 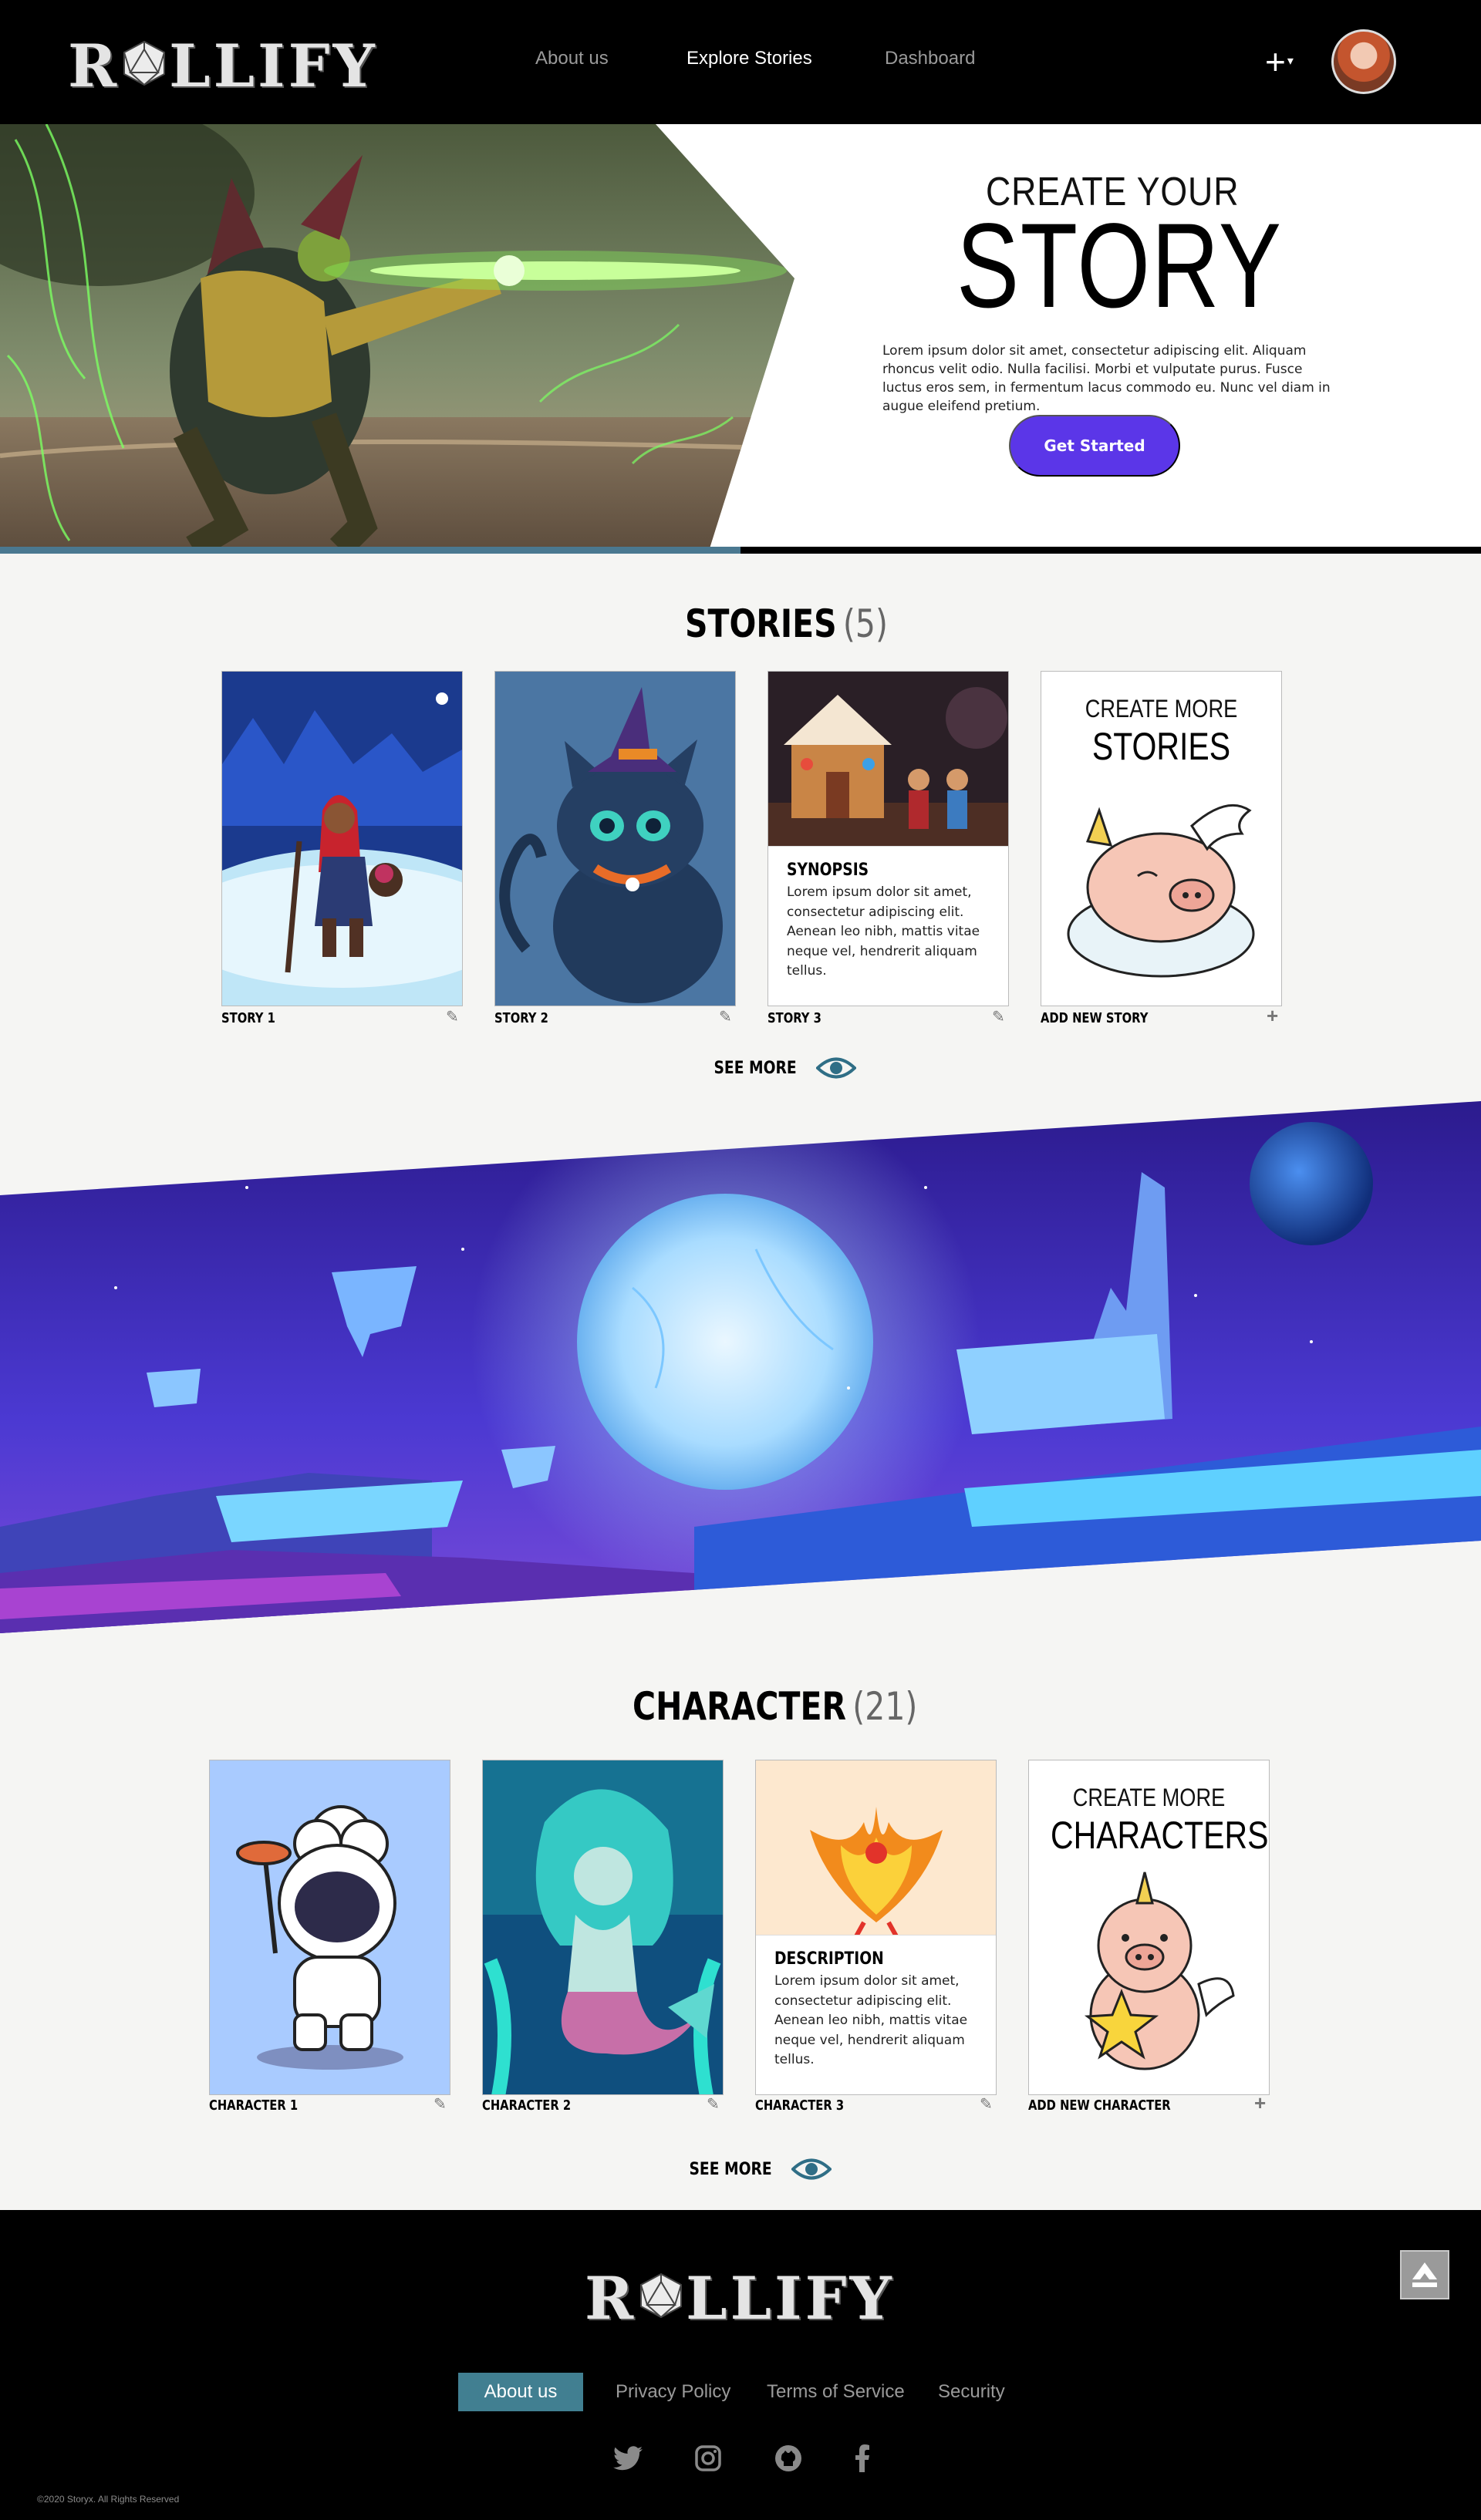 I want to click on create-more-characters-line1: CREATE MORE, so click(x=1149, y=1798).